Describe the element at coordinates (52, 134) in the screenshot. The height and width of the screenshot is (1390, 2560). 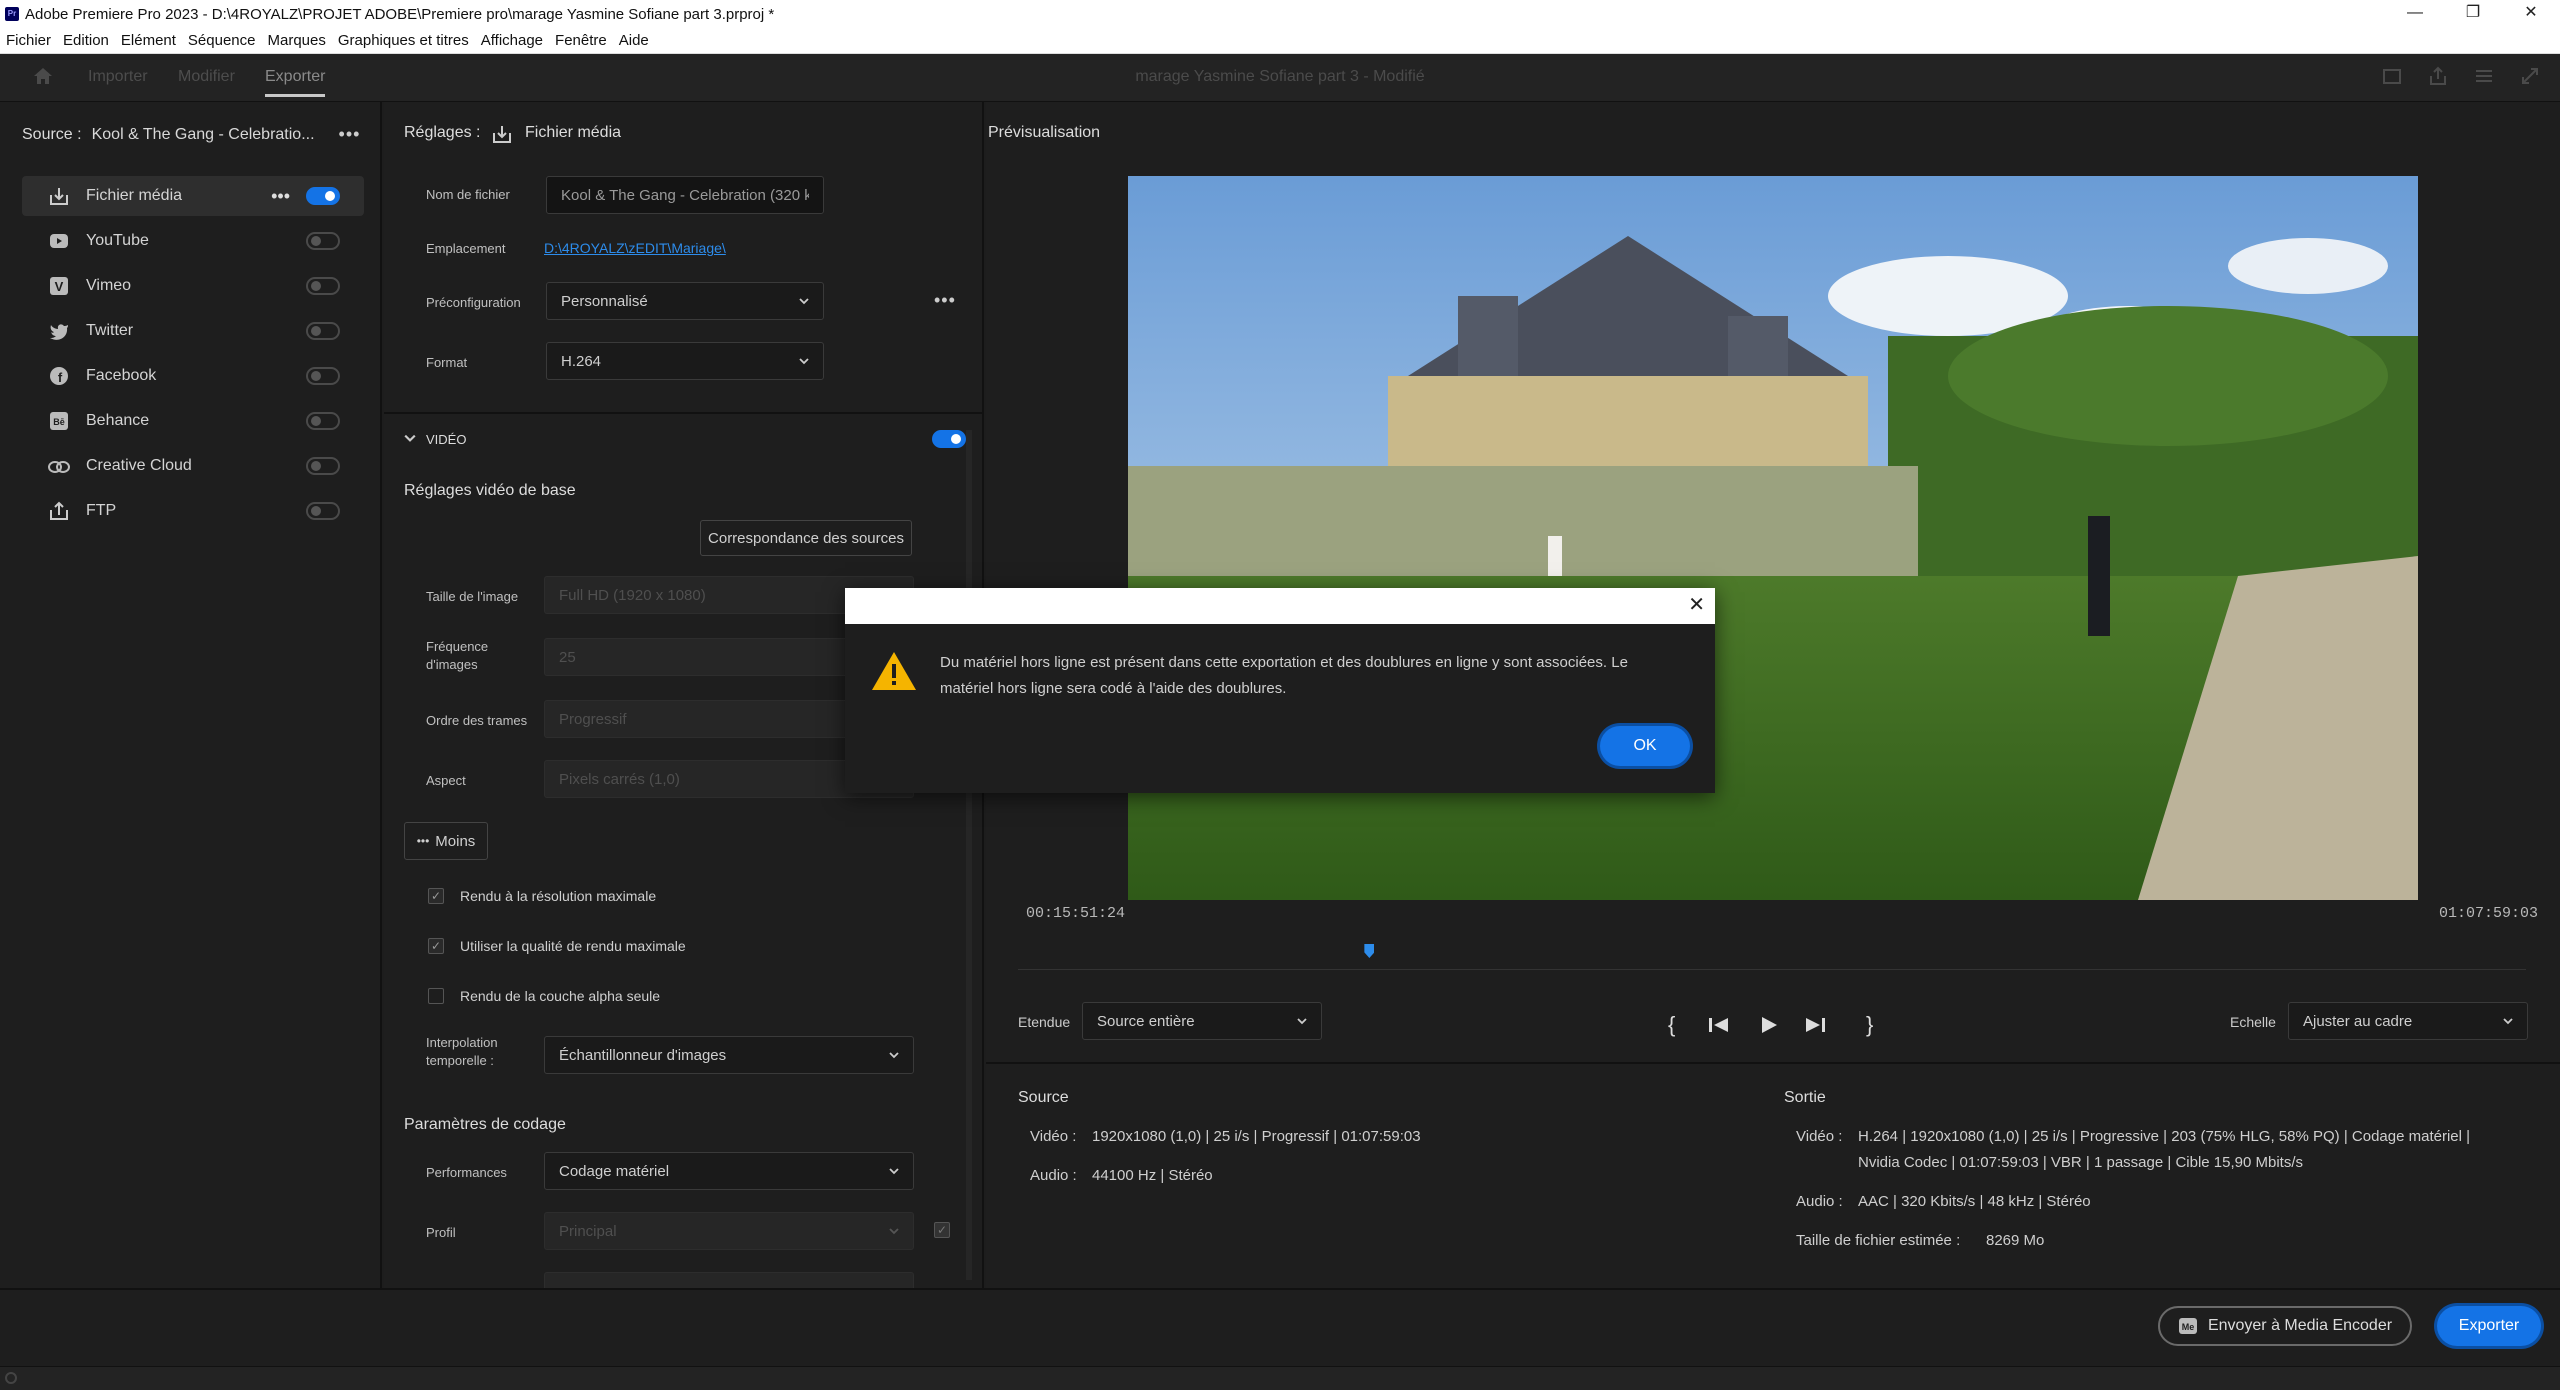
I see `source-label: Source :` at that location.